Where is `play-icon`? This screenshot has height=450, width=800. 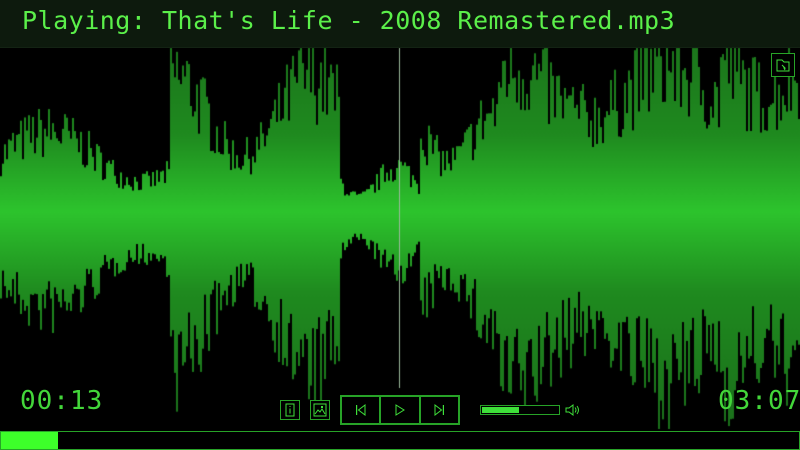 play-icon is located at coordinates (400, 410).